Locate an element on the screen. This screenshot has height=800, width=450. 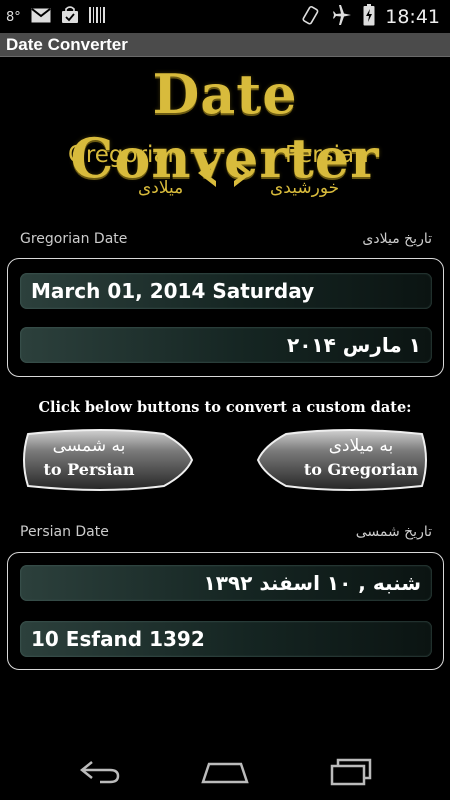
gmail-icon is located at coordinates (41, 17).